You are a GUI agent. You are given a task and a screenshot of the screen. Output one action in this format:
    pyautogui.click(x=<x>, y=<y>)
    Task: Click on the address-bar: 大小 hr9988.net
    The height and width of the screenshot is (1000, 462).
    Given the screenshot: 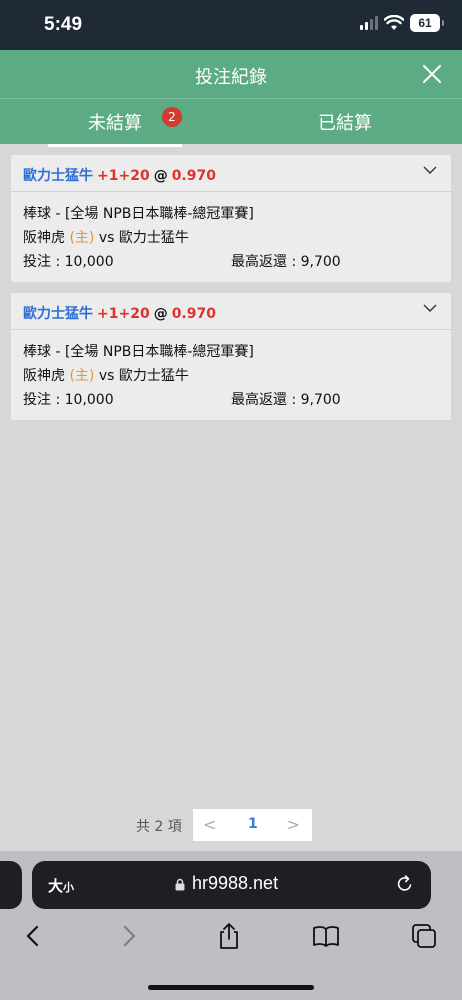 What is the action you would take?
    pyautogui.click(x=231, y=885)
    